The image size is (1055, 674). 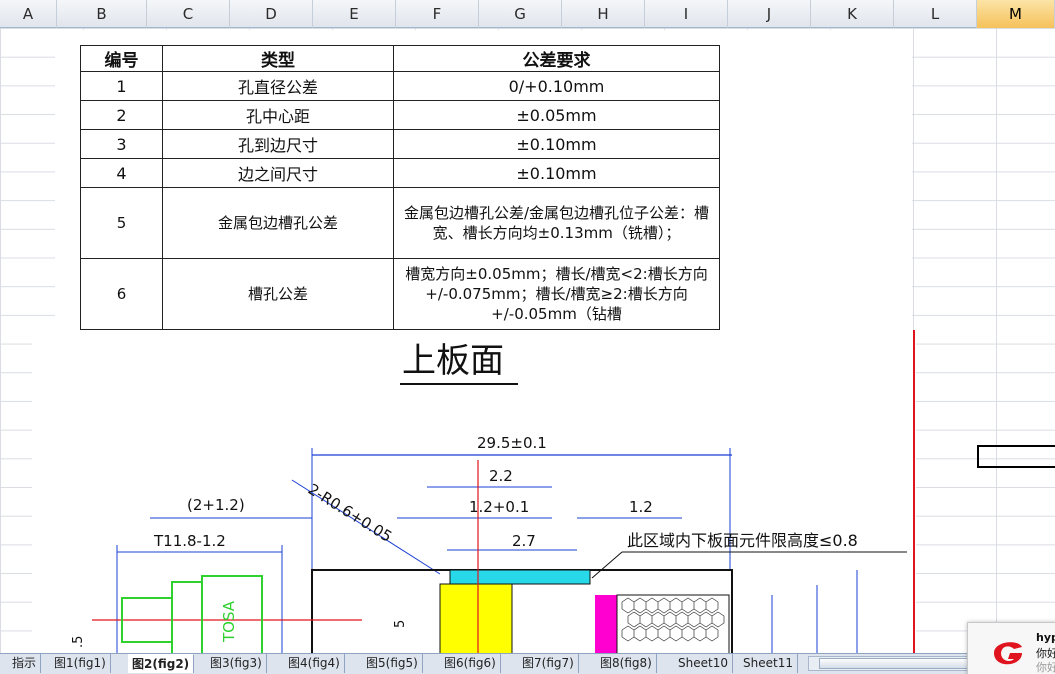 I want to click on column-header-l: L, so click(x=935, y=14).